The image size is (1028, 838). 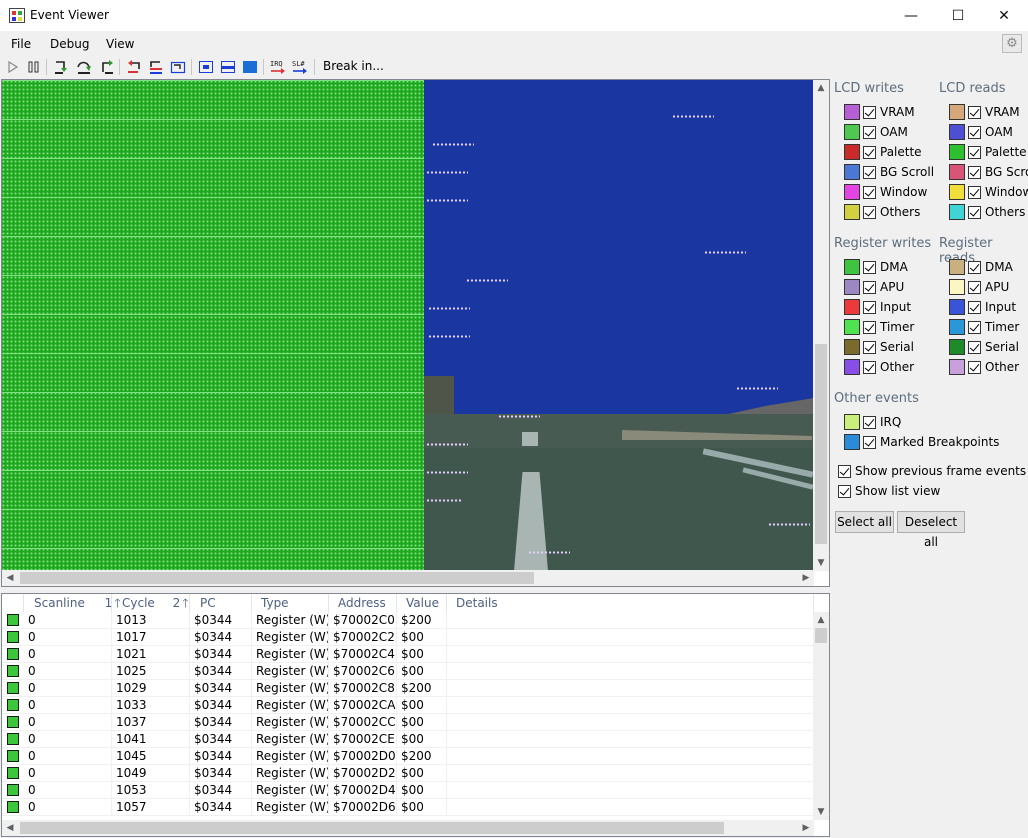 What do you see at coordinates (107, 67) in the screenshot?
I see `step-out-icon` at bounding box center [107, 67].